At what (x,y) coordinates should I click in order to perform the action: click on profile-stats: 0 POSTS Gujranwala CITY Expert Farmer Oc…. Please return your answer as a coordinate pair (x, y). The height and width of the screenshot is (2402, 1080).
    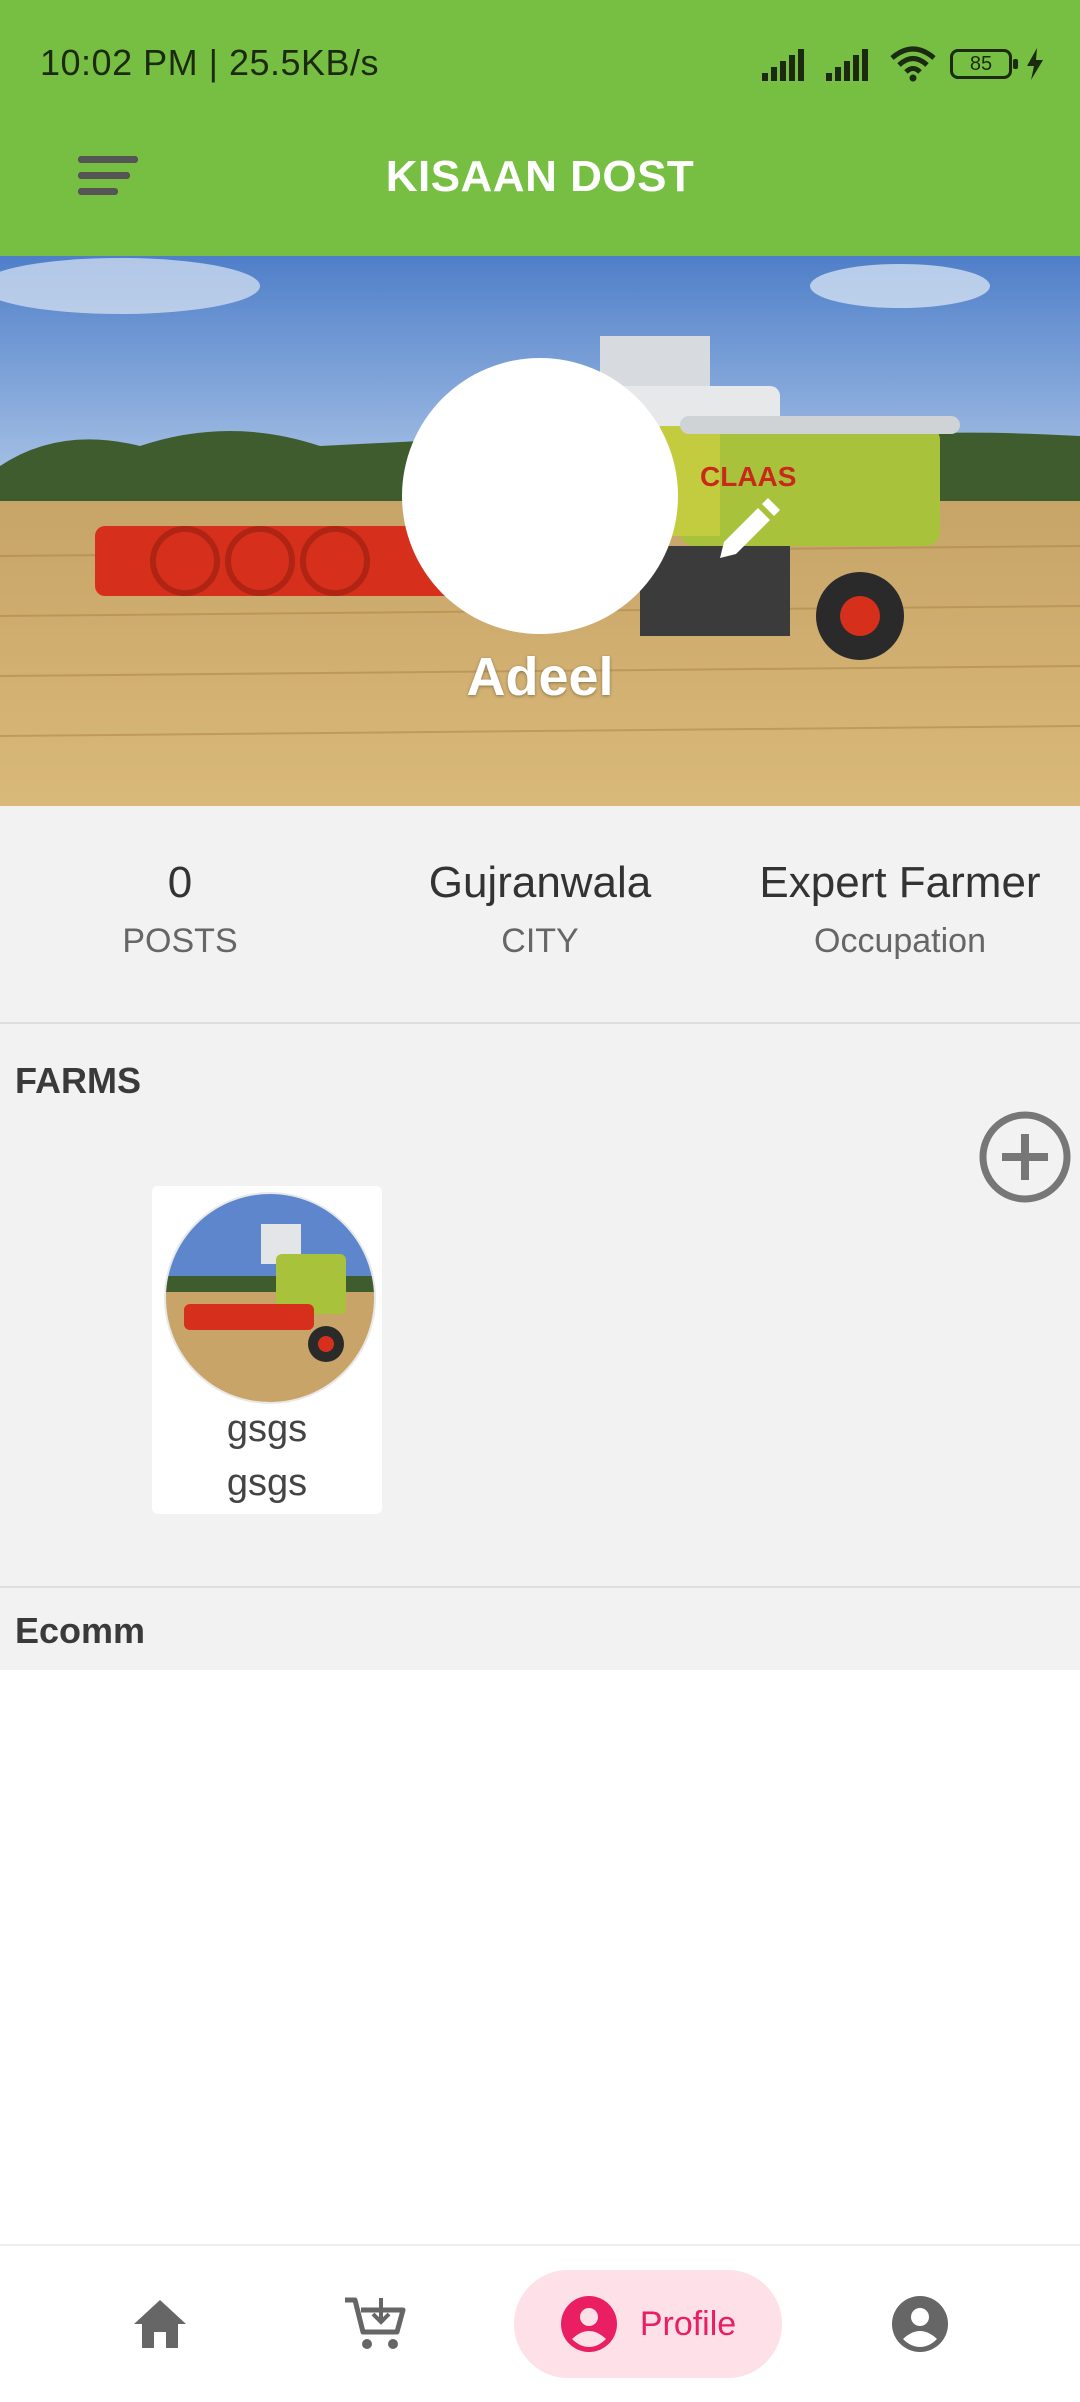
    Looking at the image, I should click on (540, 915).